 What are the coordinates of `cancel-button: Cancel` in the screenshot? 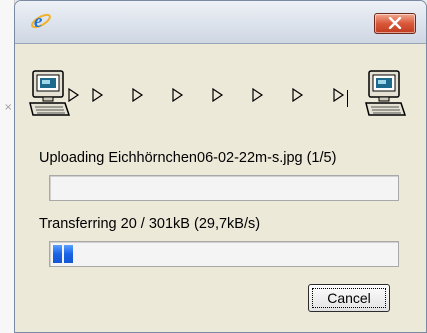 It's located at (349, 298).